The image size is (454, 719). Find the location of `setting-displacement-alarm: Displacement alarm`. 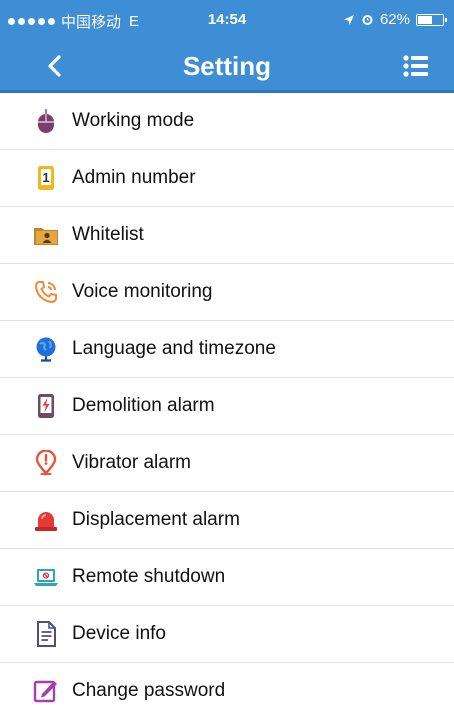

setting-displacement-alarm: Displacement alarm is located at coordinates (227, 520).